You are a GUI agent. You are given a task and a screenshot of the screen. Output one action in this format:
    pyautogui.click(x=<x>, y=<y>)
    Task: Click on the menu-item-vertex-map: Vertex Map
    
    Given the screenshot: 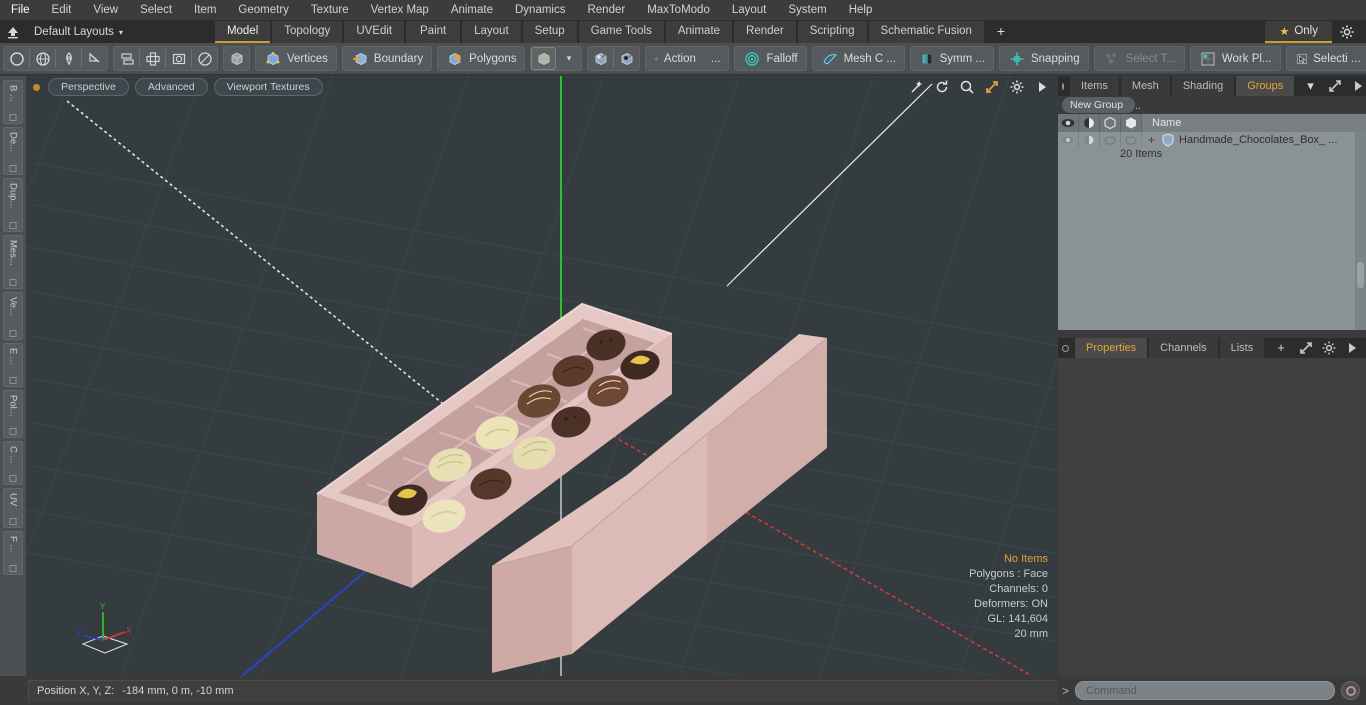 What is the action you would take?
    pyautogui.click(x=400, y=10)
    